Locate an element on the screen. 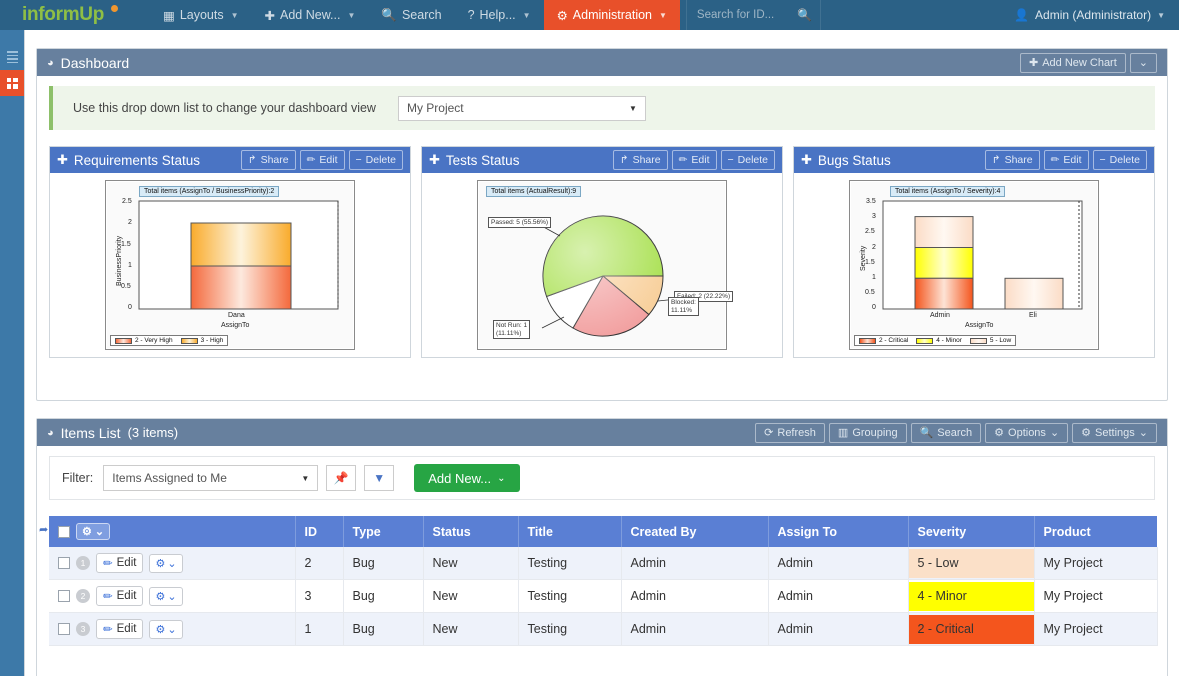 Image resolution: width=1179 pixels, height=676 pixels. chevron-down-icon: ⌄ is located at coordinates (172, 596).